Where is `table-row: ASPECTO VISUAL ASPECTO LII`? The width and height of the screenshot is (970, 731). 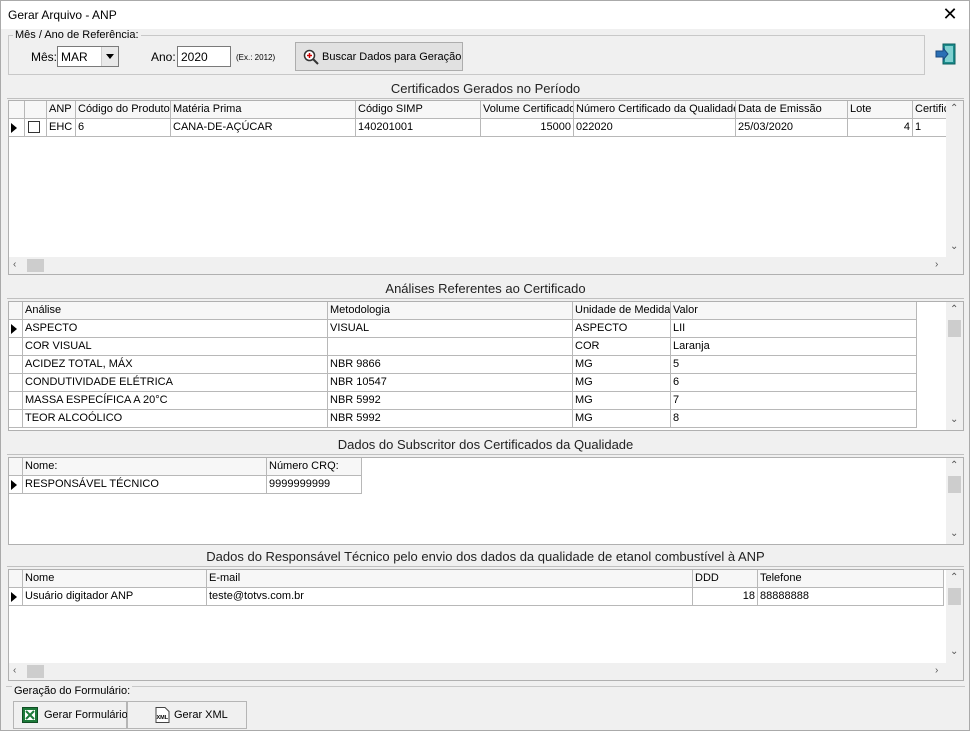
table-row: ASPECTO VISUAL ASPECTO LII is located at coordinates (463, 329).